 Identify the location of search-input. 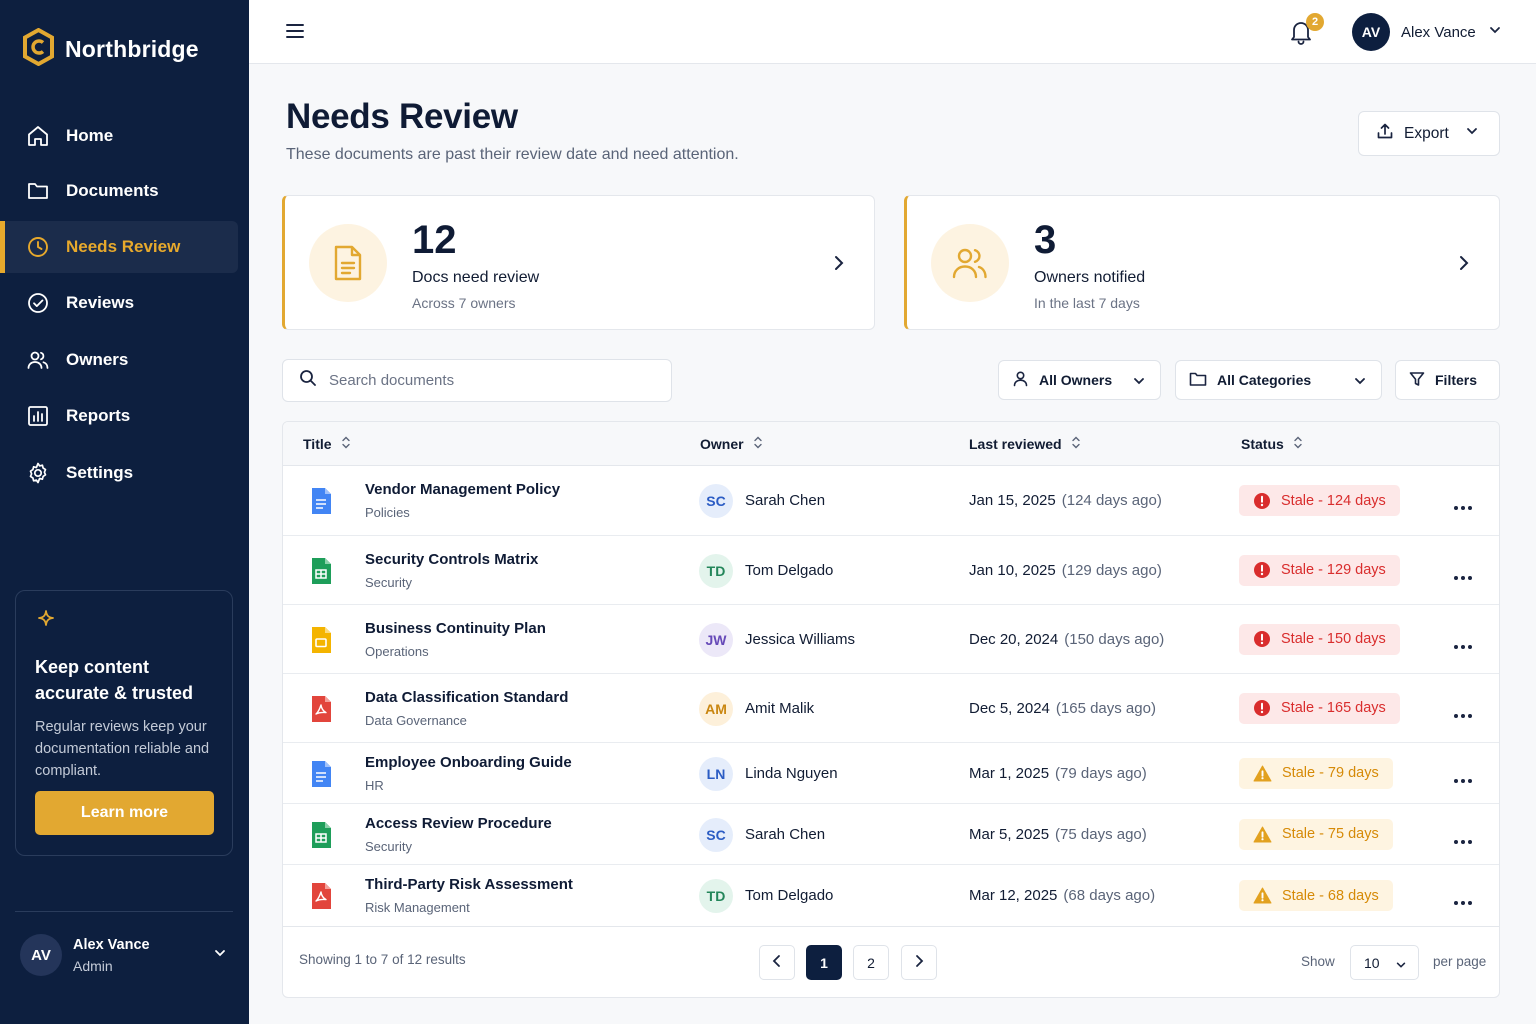
(489, 380).